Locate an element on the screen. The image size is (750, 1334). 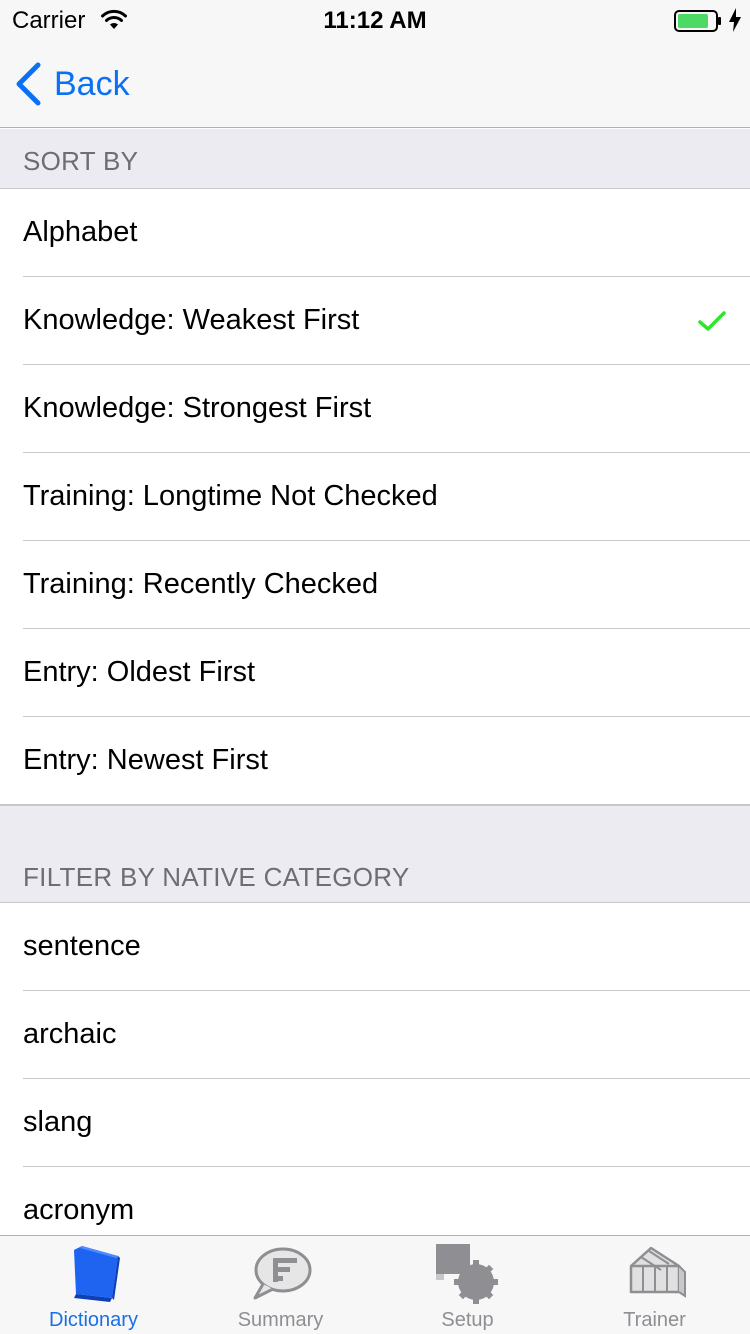
back-button: Back is located at coordinates (72, 84).